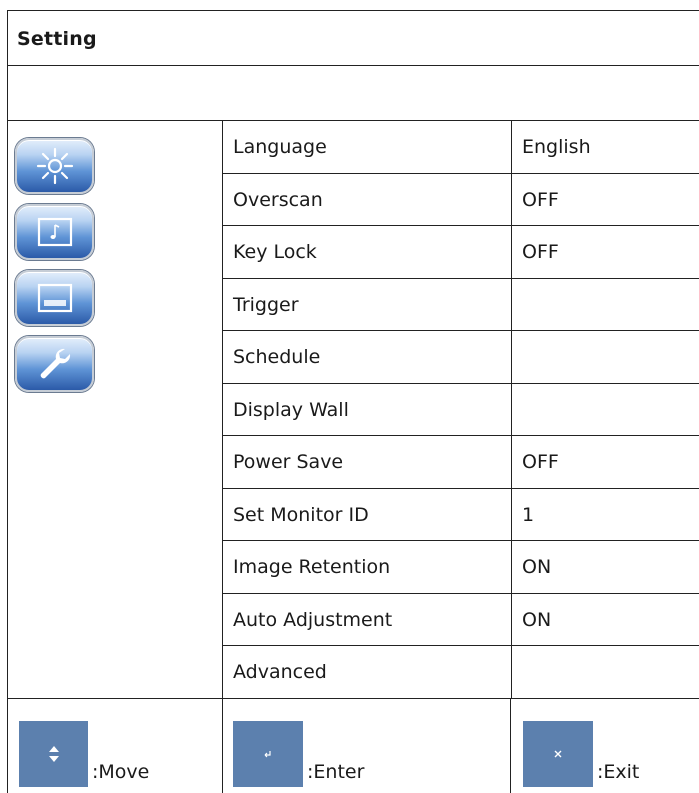 This screenshot has height=793, width=699. I want to click on brightness-icon, so click(54, 166).